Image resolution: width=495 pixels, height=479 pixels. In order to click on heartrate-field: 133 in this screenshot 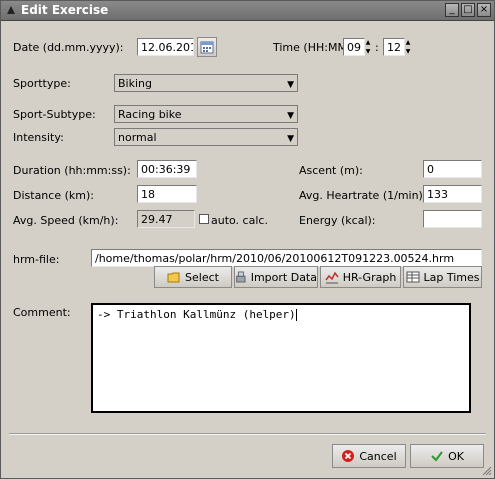, I will do `click(452, 194)`.